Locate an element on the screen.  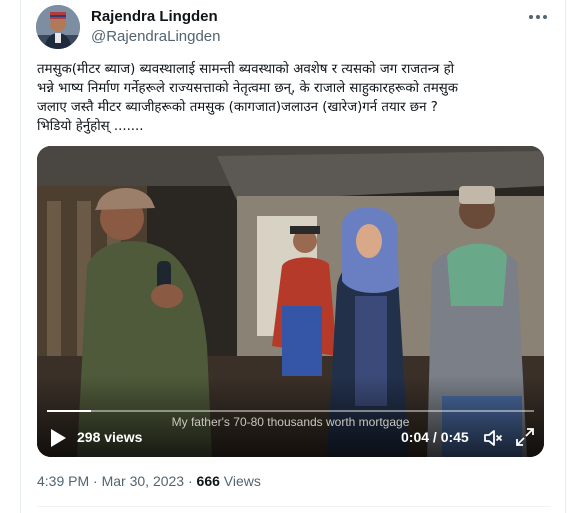
fullscreen-icon is located at coordinates (525, 437).